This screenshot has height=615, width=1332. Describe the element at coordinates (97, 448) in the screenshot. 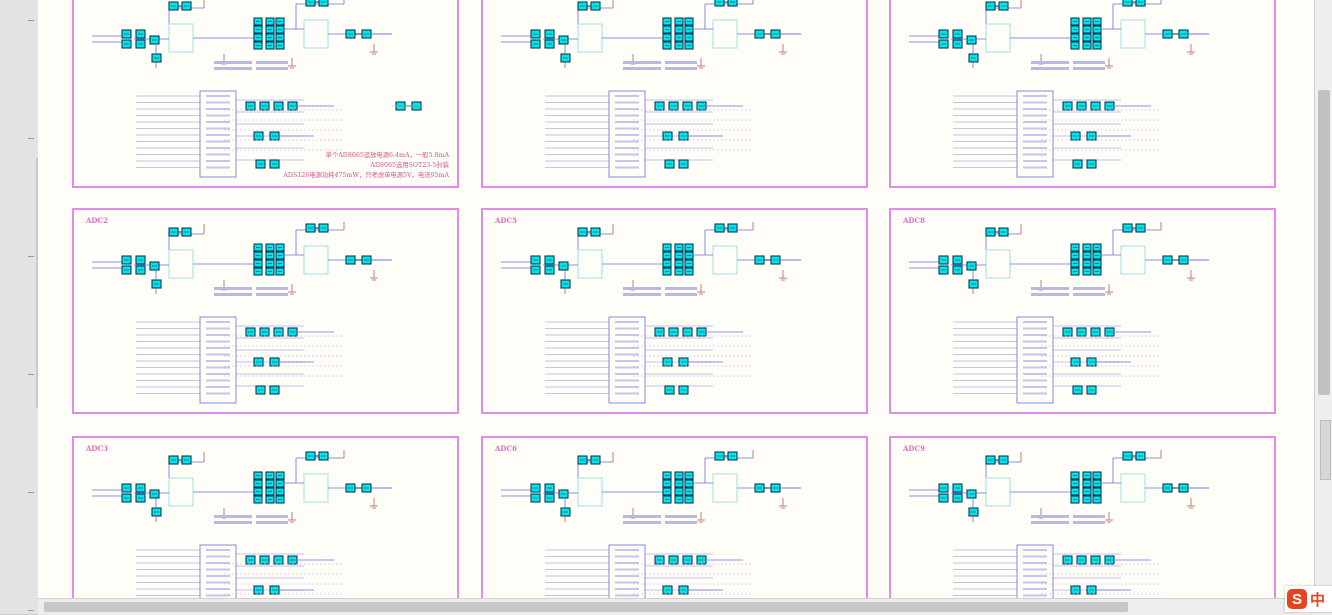

I see `sheet-label: ADC3` at that location.